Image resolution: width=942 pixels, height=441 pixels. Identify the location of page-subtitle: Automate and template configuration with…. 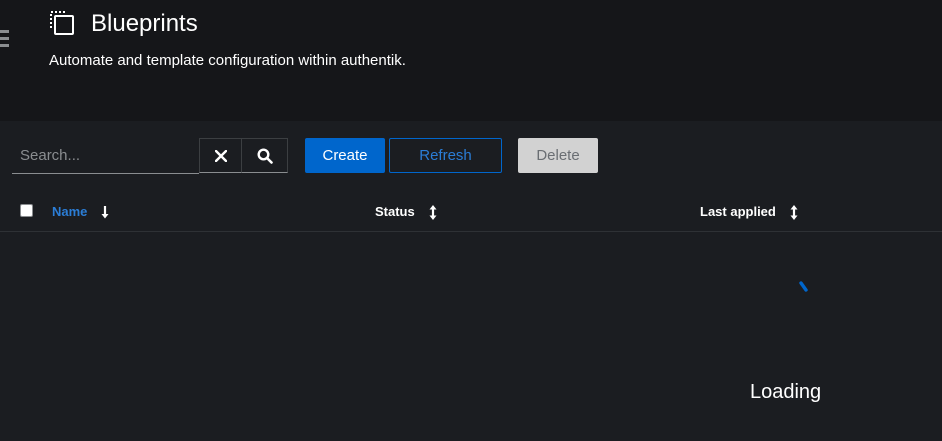
(227, 60).